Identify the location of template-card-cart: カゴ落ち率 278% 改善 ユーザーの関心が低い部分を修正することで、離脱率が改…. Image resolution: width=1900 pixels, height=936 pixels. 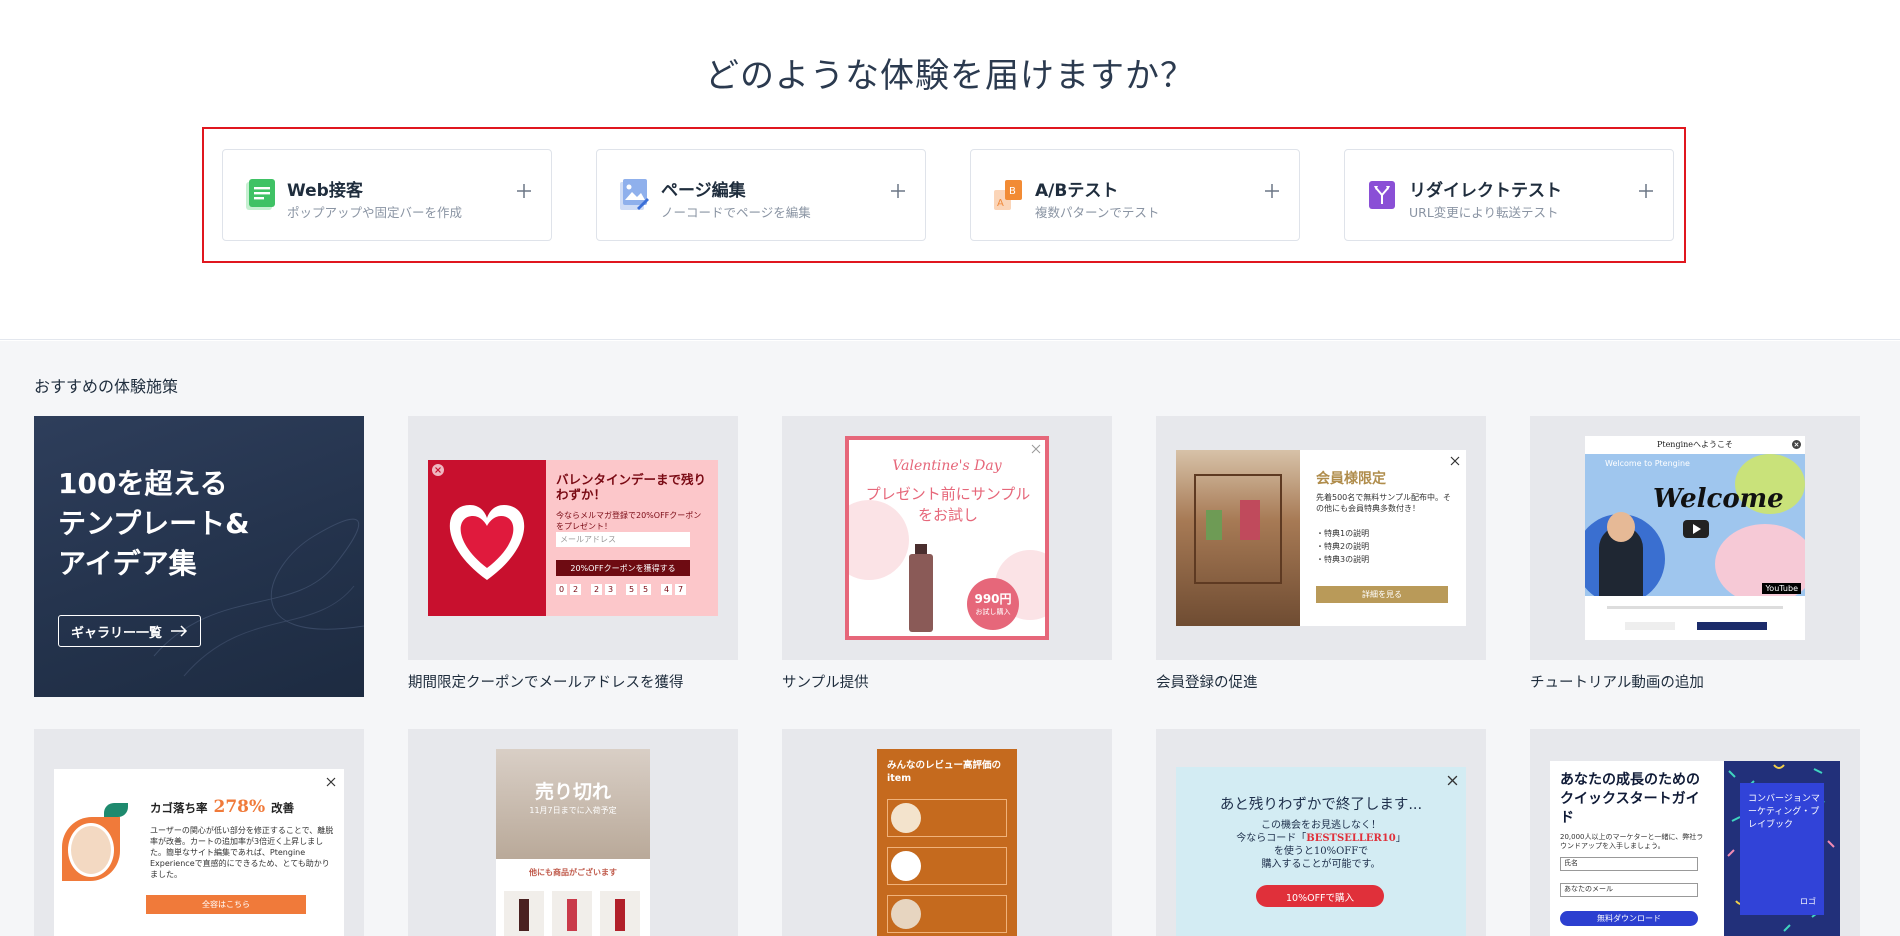
(199, 832).